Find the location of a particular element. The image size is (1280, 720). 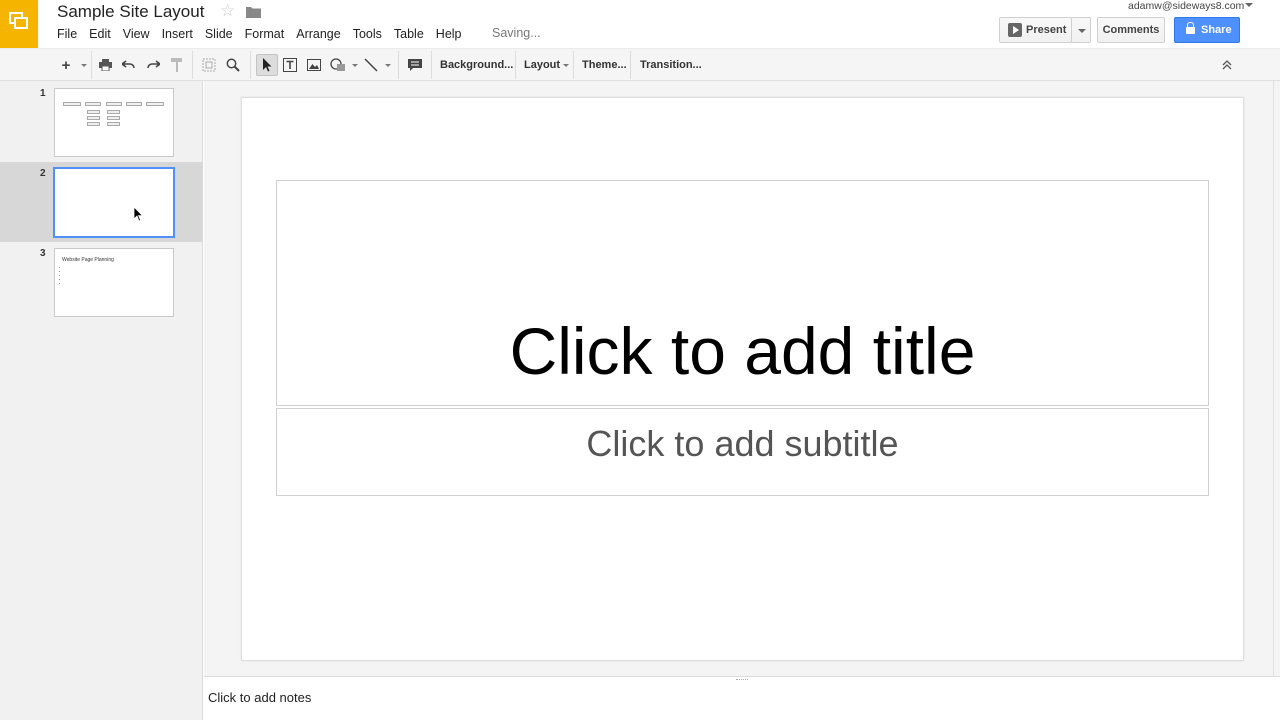

account-caret-icon is located at coordinates (1249, 5).